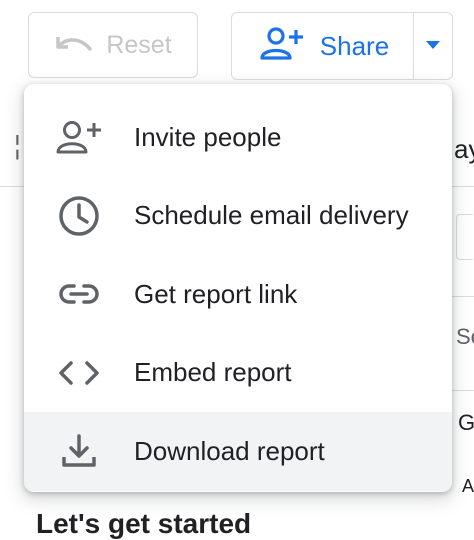 The height and width of the screenshot is (540, 474). I want to click on bg-input-edge, so click(464, 237).